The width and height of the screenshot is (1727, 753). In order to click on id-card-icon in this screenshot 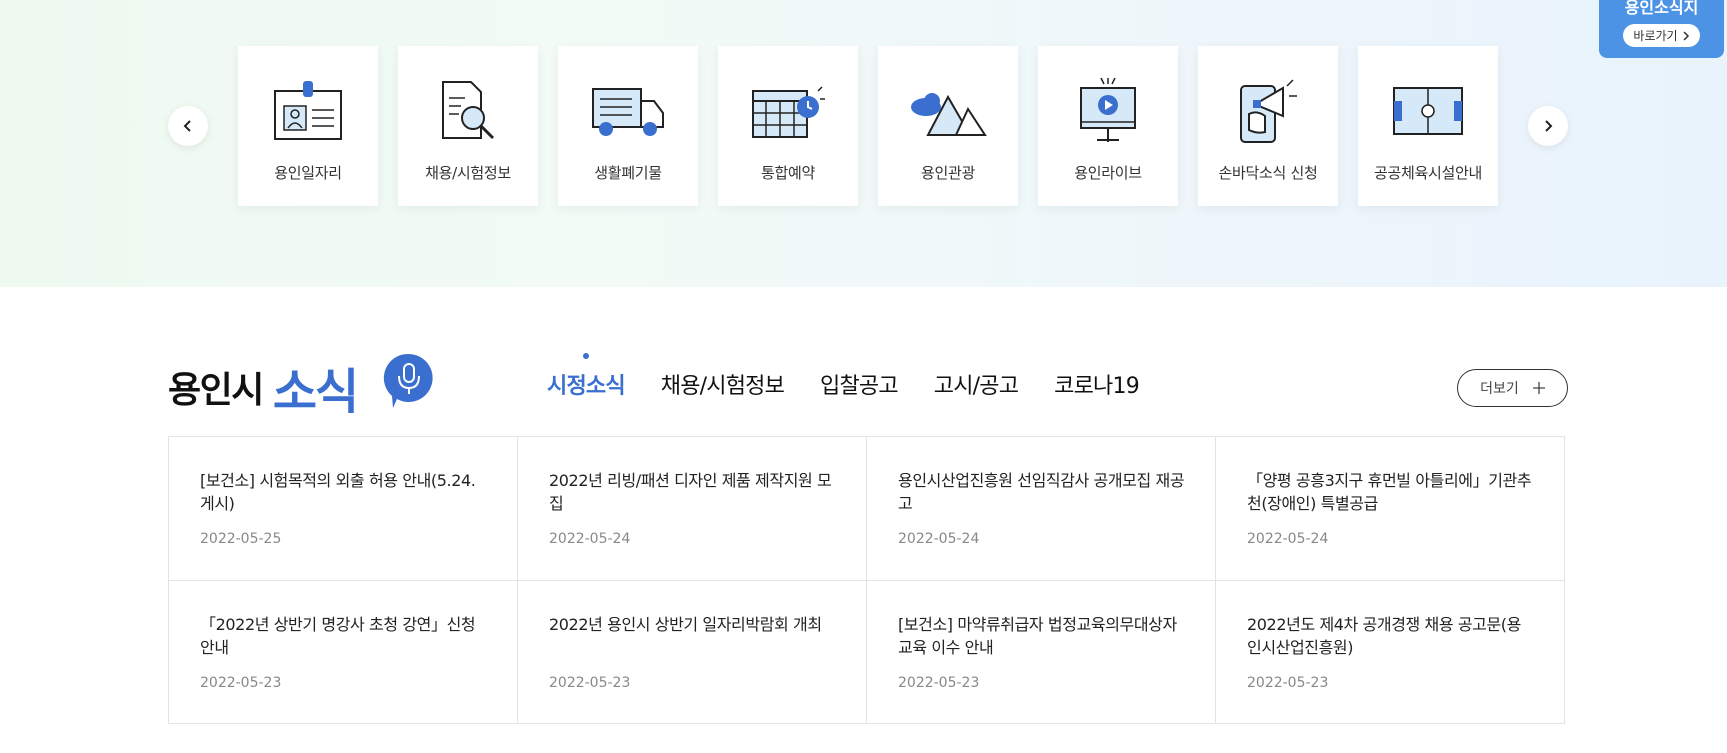, I will do `click(308, 110)`.